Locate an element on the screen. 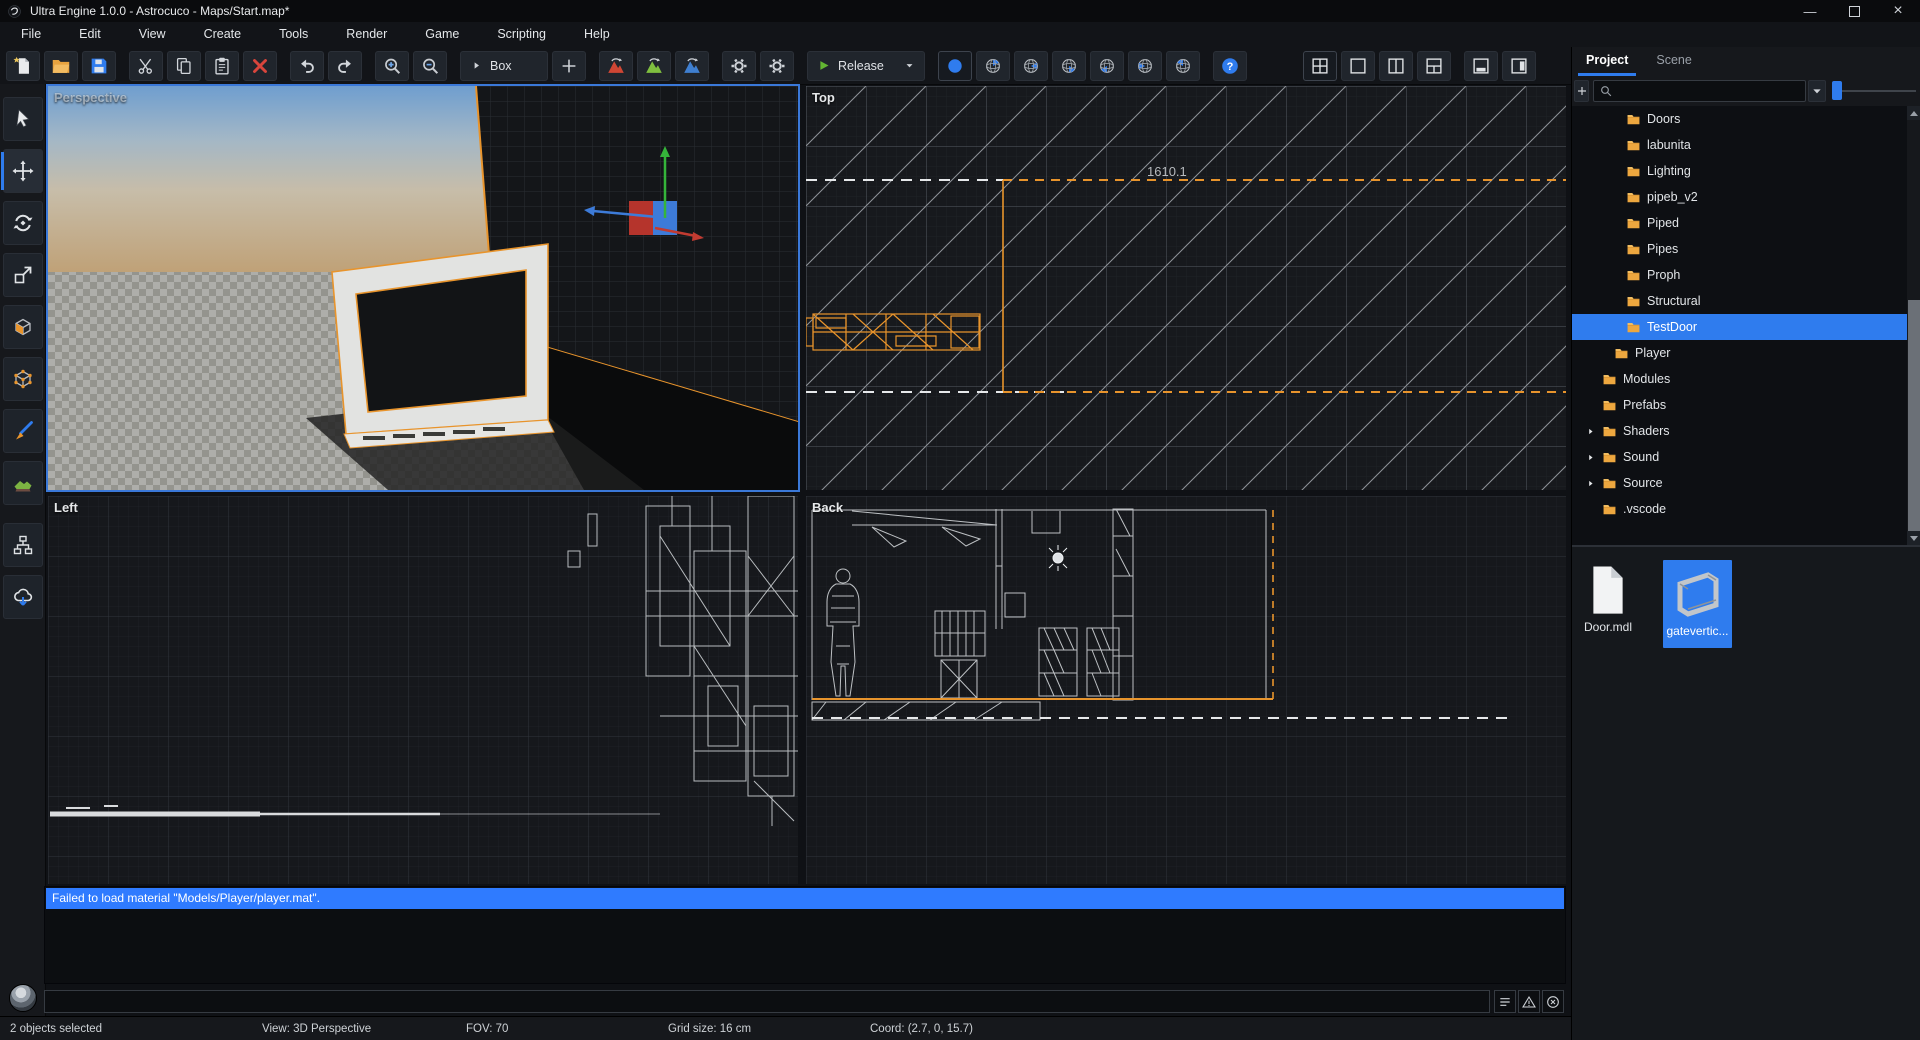 This screenshot has width=1920, height=1040. toggle-console-panel-button is located at coordinates (1481, 65).